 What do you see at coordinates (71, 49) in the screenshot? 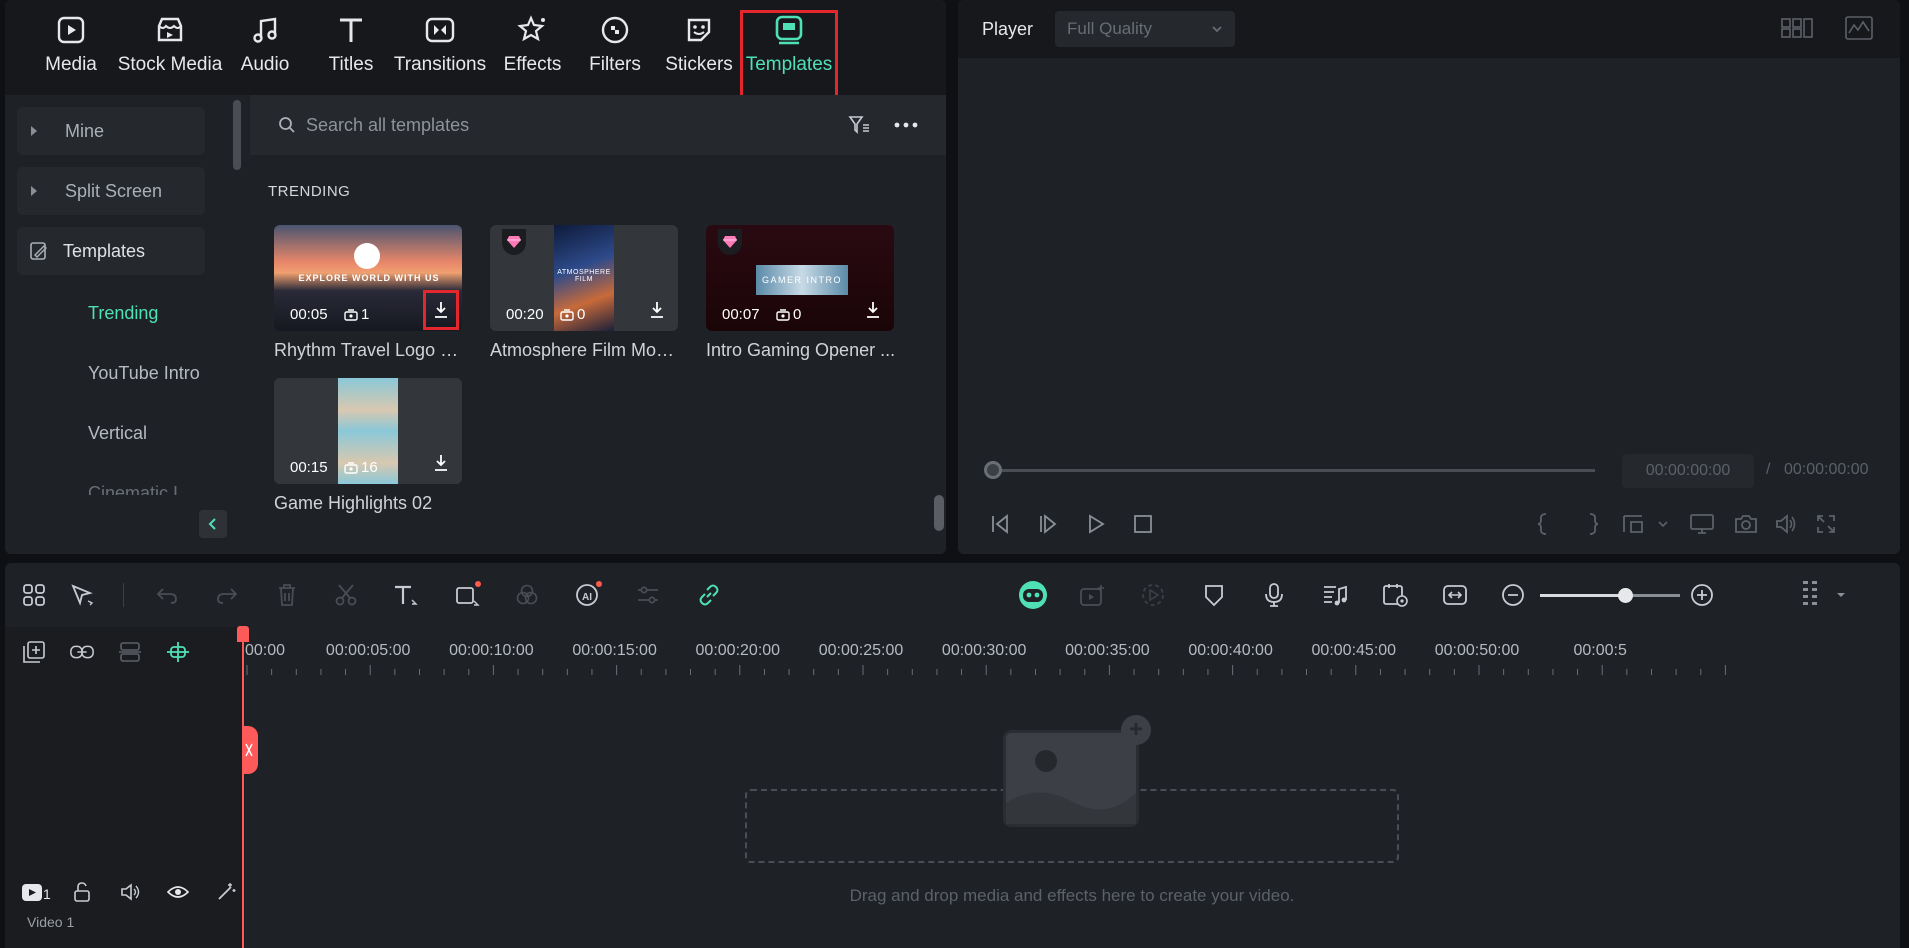
I see `tab-media: Media` at bounding box center [71, 49].